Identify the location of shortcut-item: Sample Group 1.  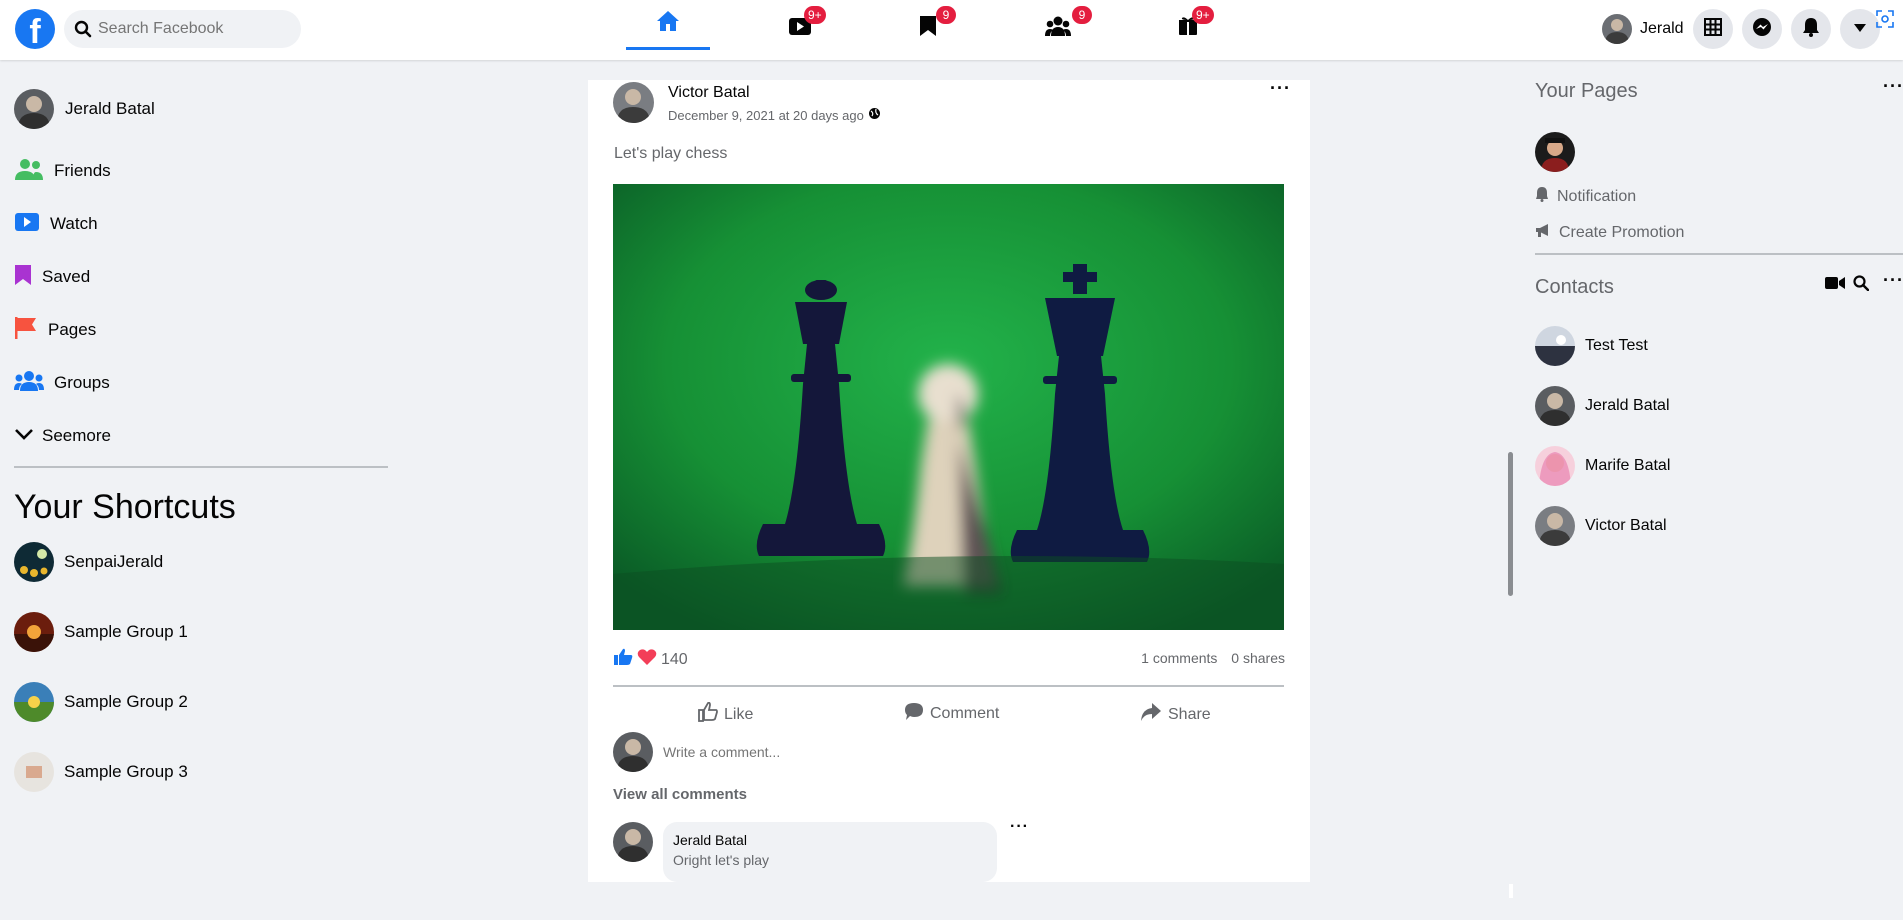
(101, 632).